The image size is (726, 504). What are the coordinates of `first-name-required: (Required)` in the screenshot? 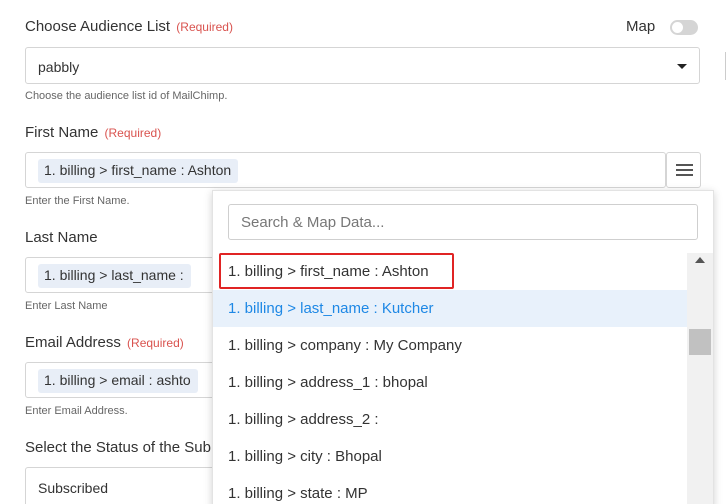 It's located at (133, 133).